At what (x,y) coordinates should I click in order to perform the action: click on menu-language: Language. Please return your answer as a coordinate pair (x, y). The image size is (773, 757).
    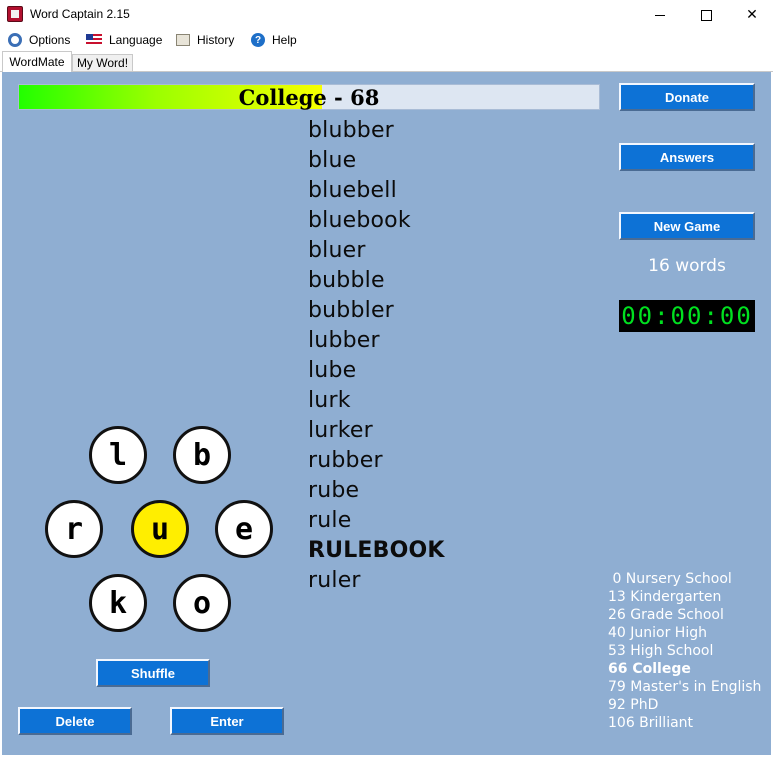
    Looking at the image, I should click on (124, 40).